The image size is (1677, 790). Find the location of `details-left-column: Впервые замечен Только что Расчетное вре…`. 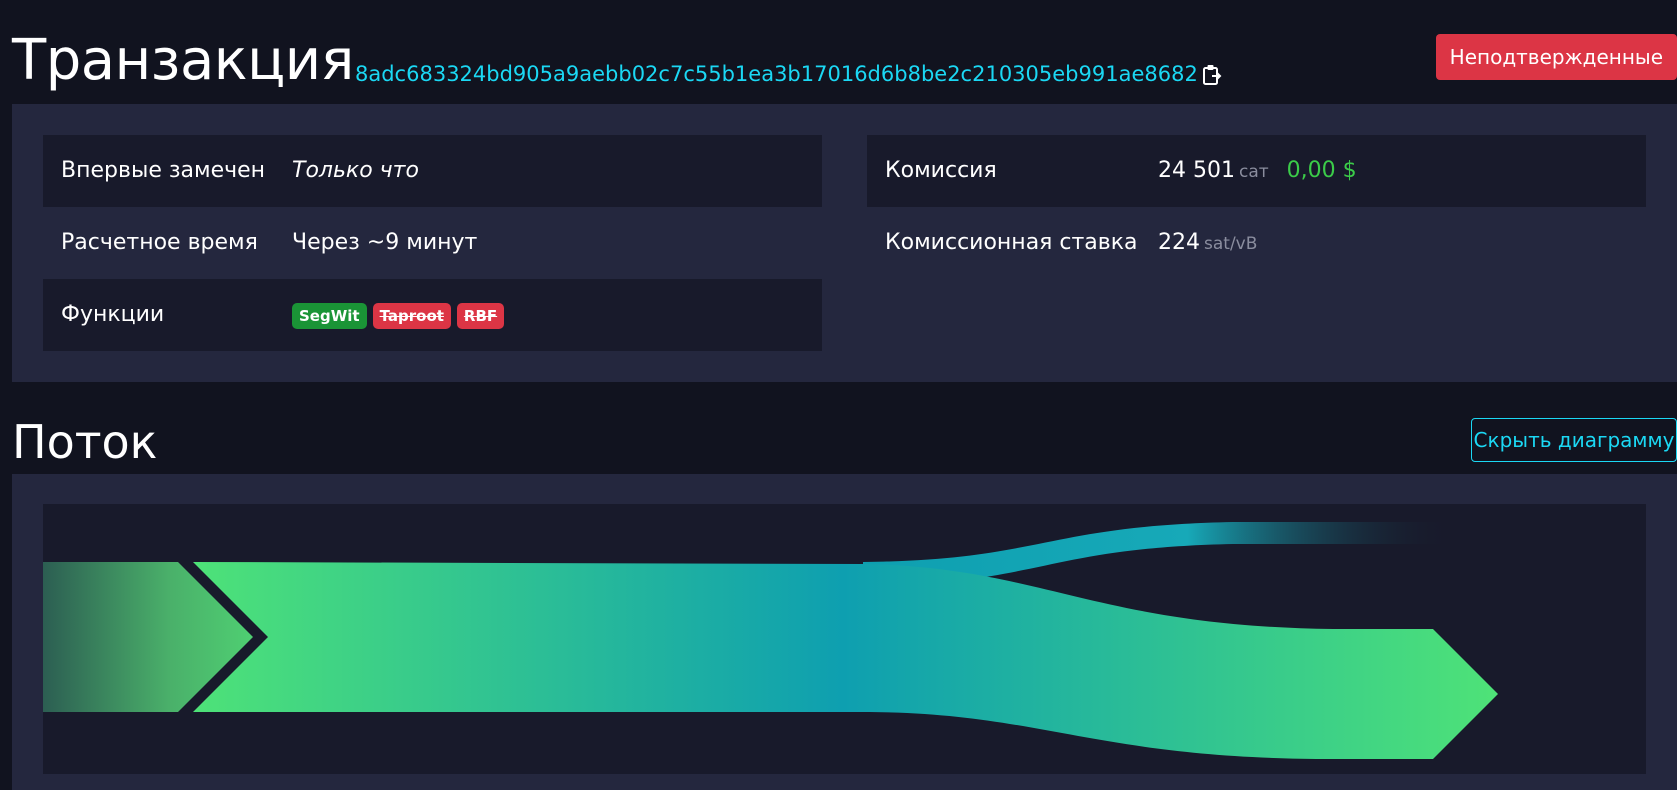

details-left-column: Впервые замечен Только что Расчетное вре… is located at coordinates (432, 243).